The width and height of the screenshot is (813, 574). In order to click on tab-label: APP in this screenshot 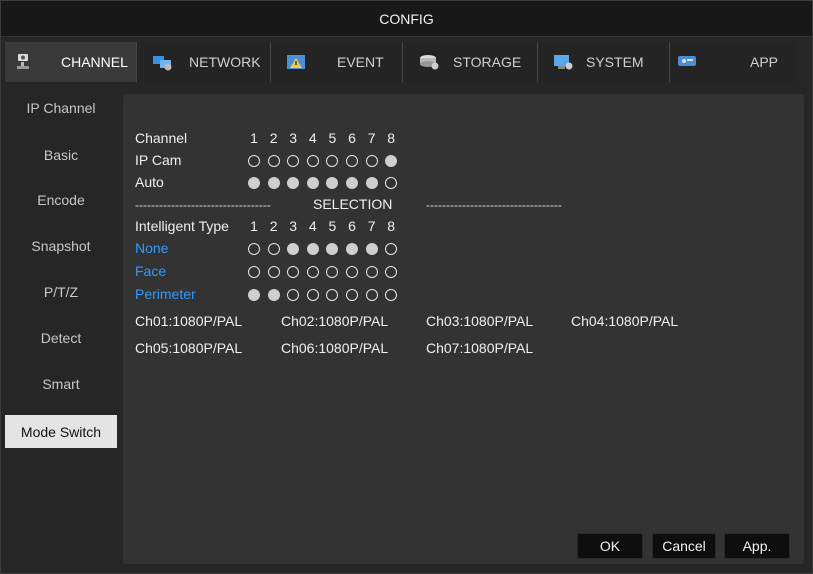, I will do `click(764, 62)`.